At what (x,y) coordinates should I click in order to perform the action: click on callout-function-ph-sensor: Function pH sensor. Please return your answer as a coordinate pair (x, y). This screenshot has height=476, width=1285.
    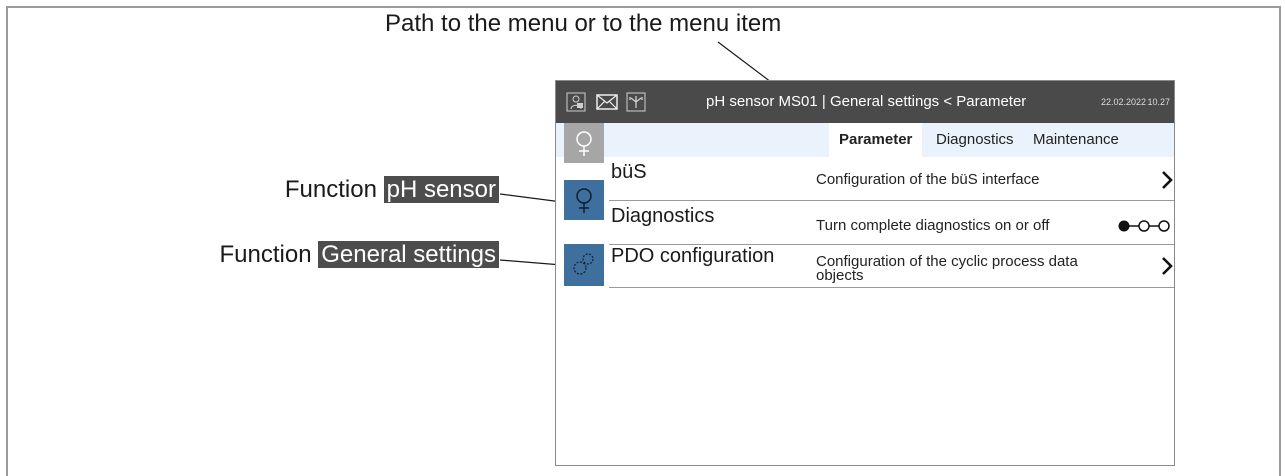
    Looking at the image, I should click on (392, 190).